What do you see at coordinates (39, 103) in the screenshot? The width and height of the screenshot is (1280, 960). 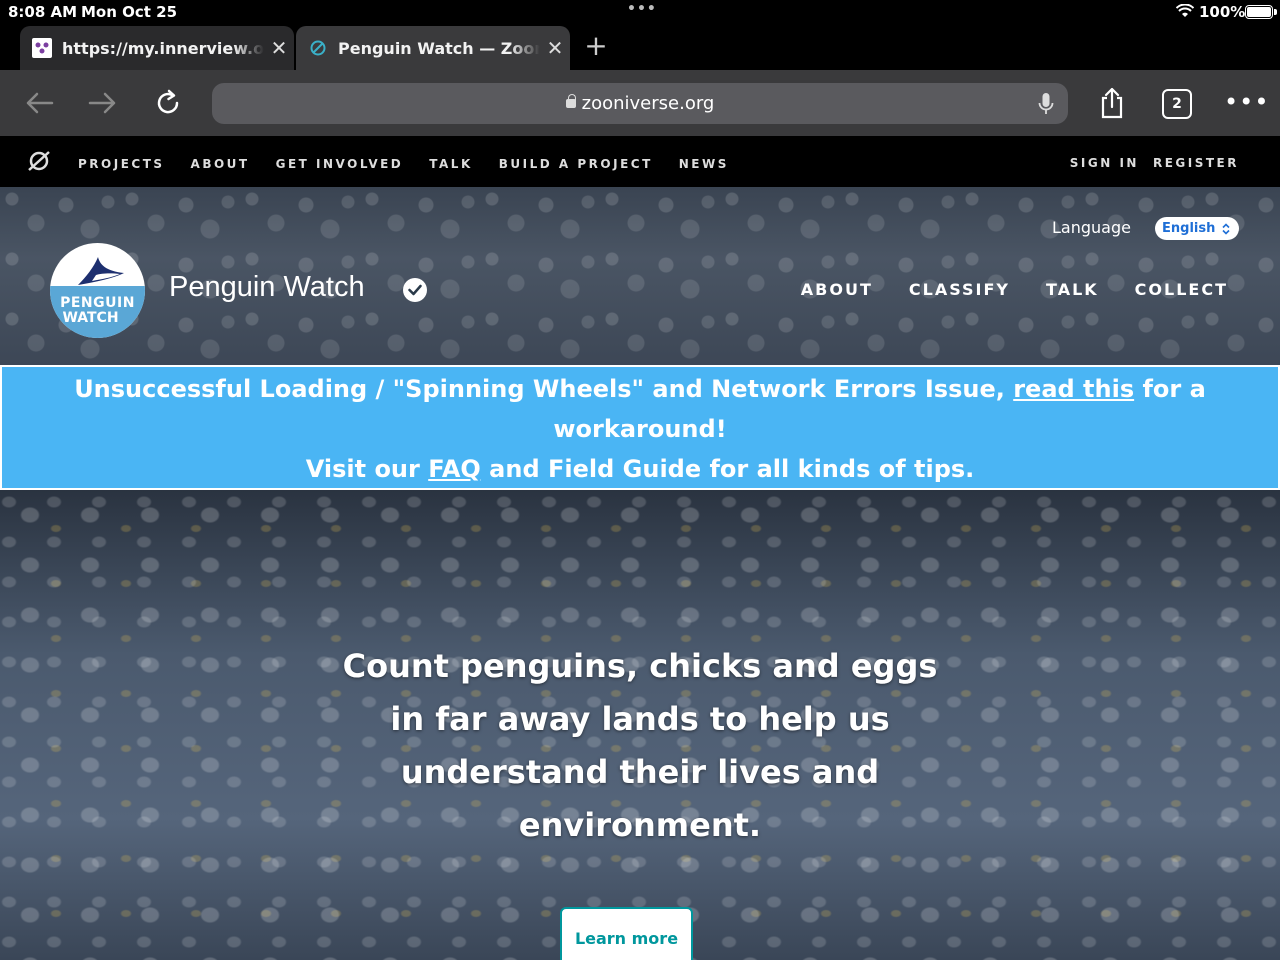 I see `back-arrow-icon` at bounding box center [39, 103].